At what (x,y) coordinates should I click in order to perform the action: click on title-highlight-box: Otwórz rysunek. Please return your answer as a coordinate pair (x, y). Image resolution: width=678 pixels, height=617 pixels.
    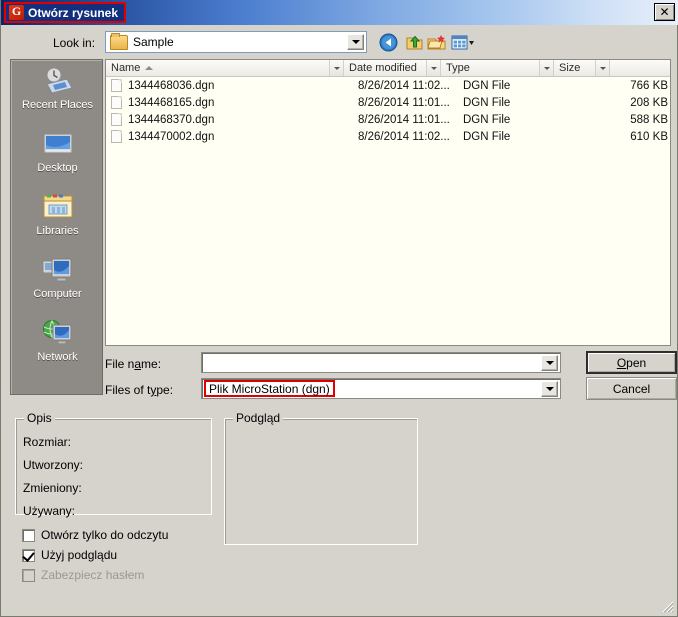
    Looking at the image, I should click on (65, 12).